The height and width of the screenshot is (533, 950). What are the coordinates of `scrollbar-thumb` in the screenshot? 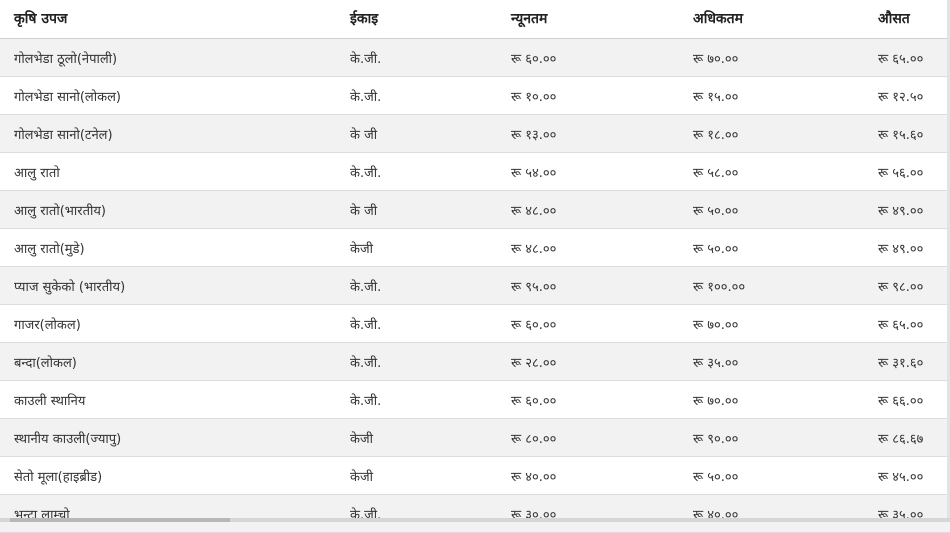 It's located at (120, 520).